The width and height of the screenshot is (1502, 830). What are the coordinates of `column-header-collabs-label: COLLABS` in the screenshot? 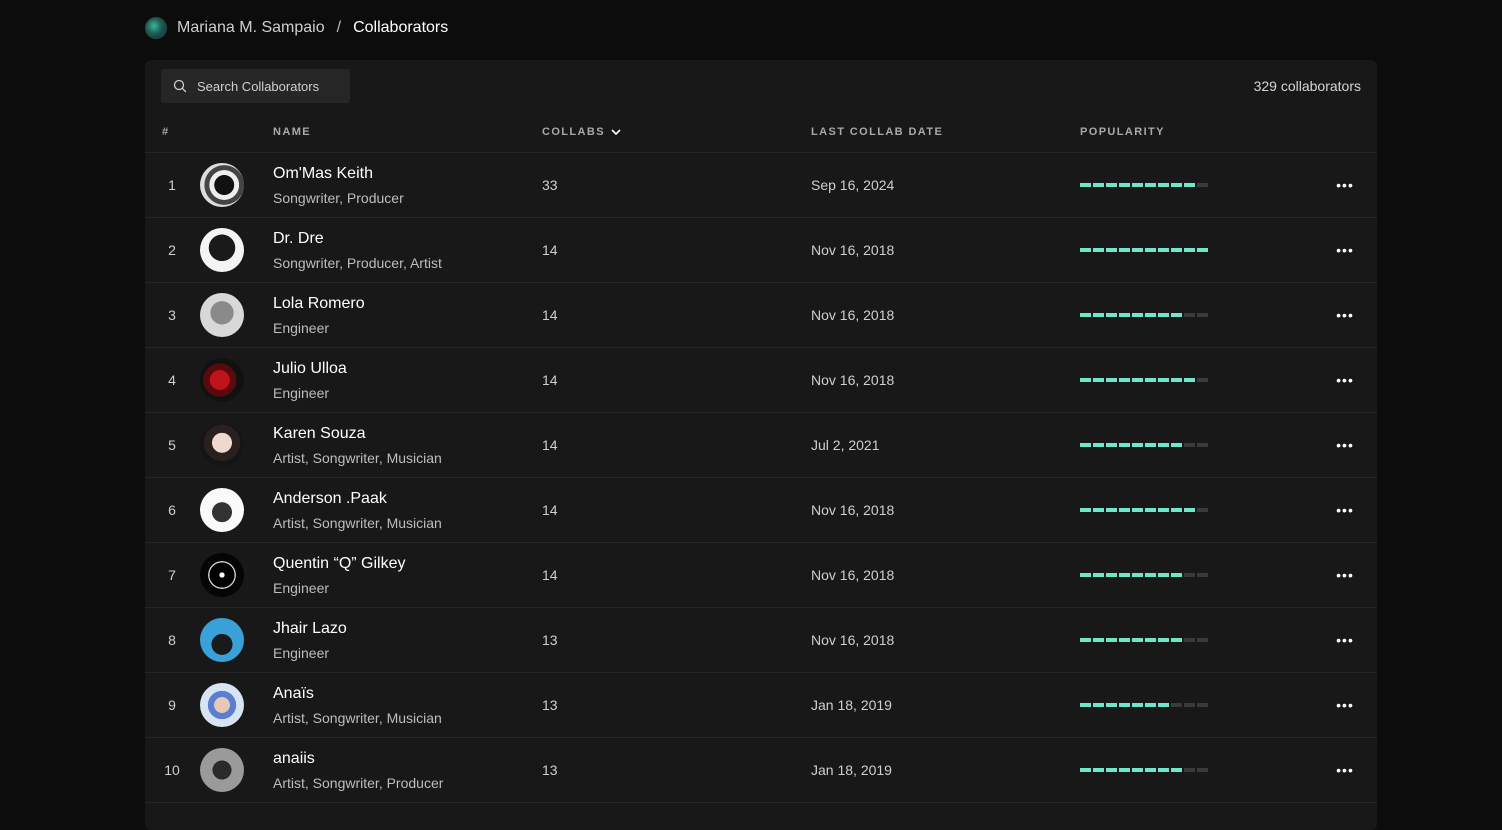 It's located at (573, 132).